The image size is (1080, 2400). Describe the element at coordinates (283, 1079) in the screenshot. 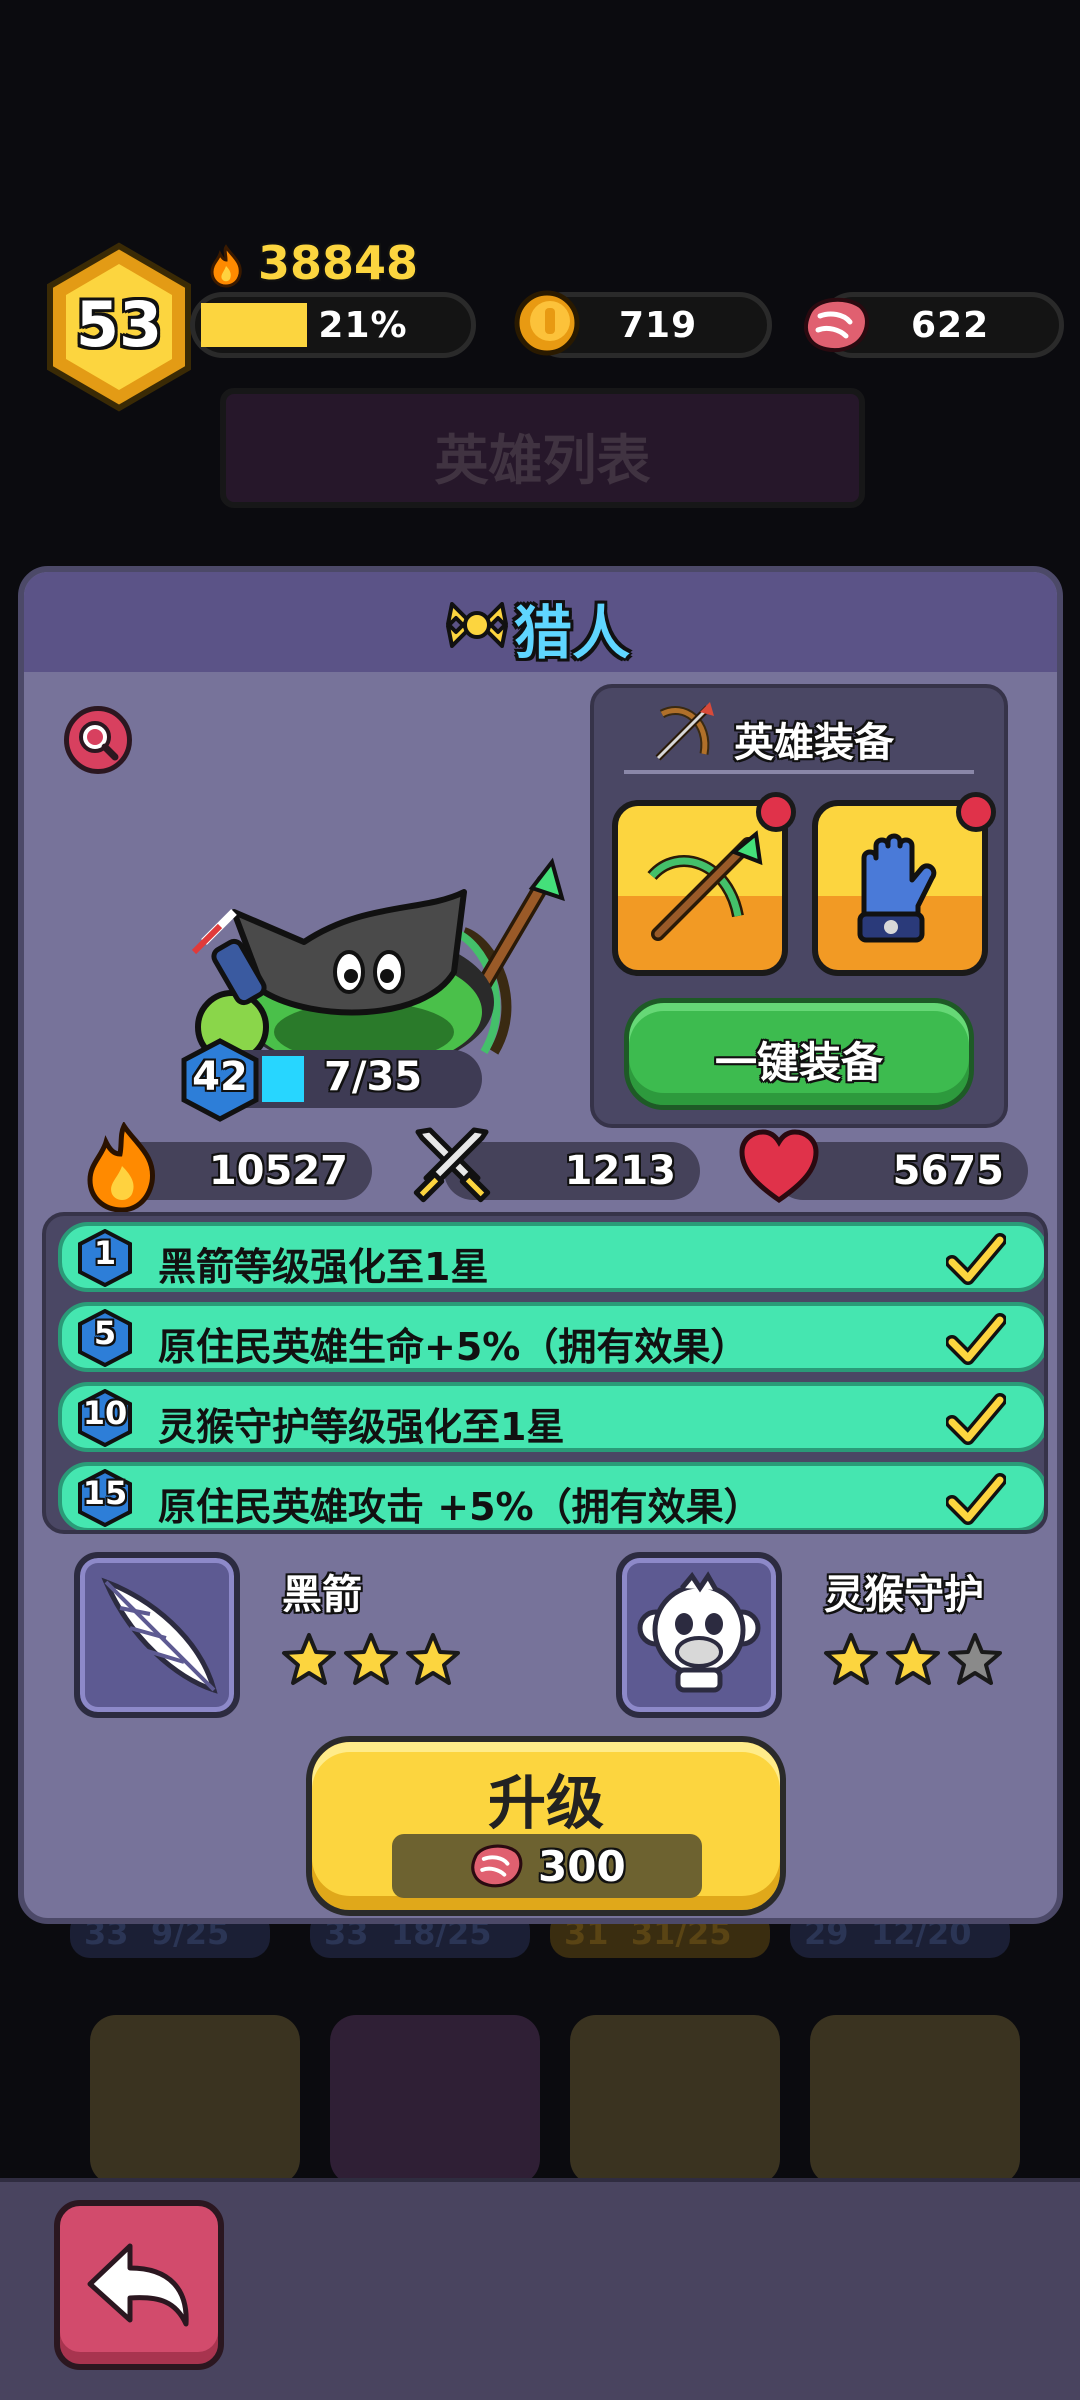

I see `hero-shard-fill` at that location.